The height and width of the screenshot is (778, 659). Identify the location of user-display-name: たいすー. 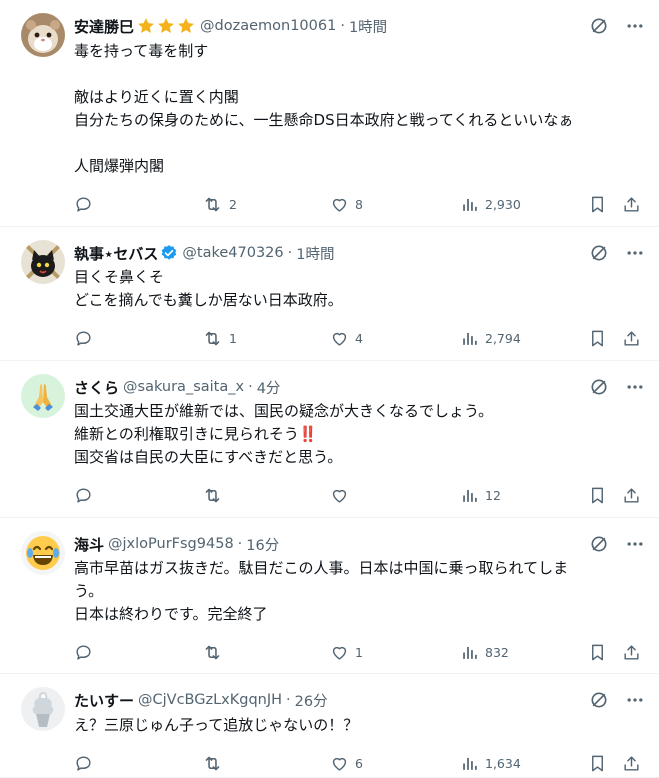
(104, 700).